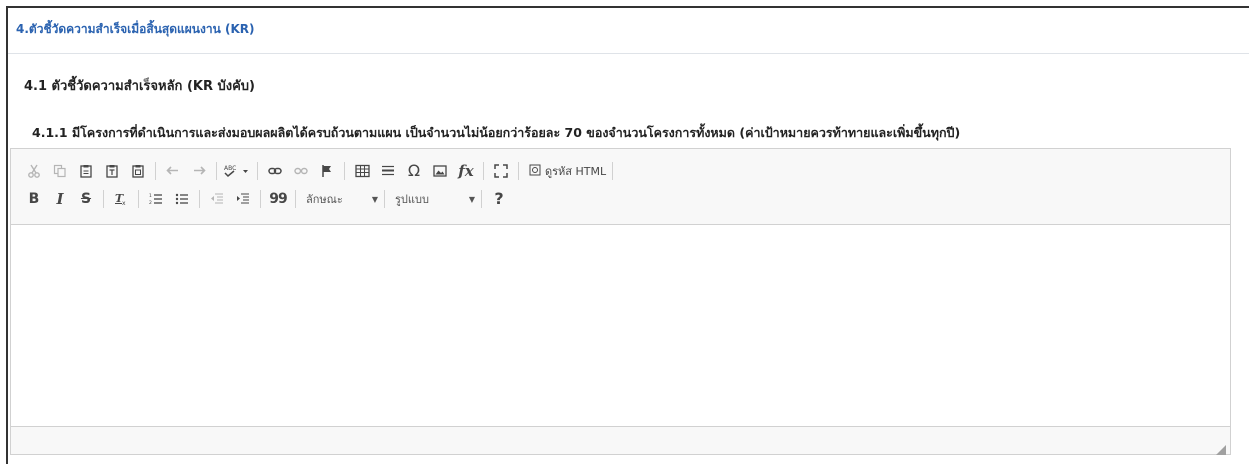 The image size is (1249, 464). What do you see at coordinates (435, 199) in the screenshot?
I see `format-dropdown: รูปแบบ ▼` at bounding box center [435, 199].